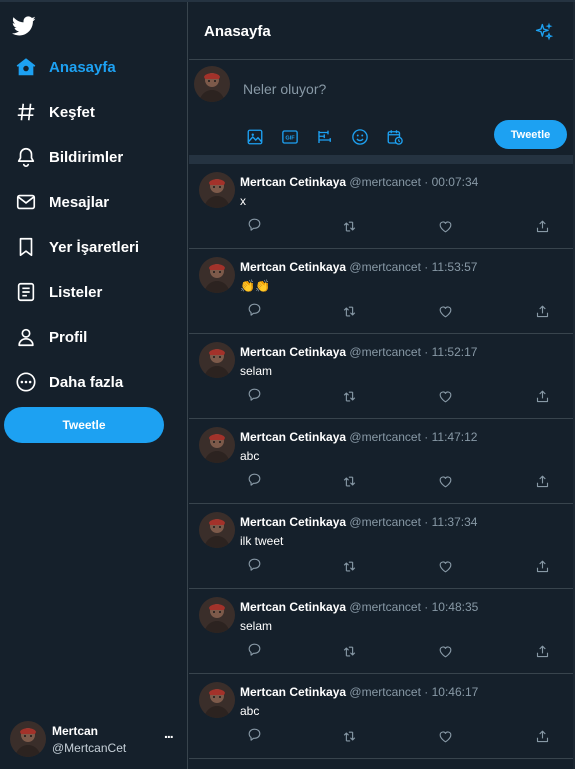 The image size is (575, 769). What do you see at coordinates (544, 32) in the screenshot?
I see `sparkle-icon` at bounding box center [544, 32].